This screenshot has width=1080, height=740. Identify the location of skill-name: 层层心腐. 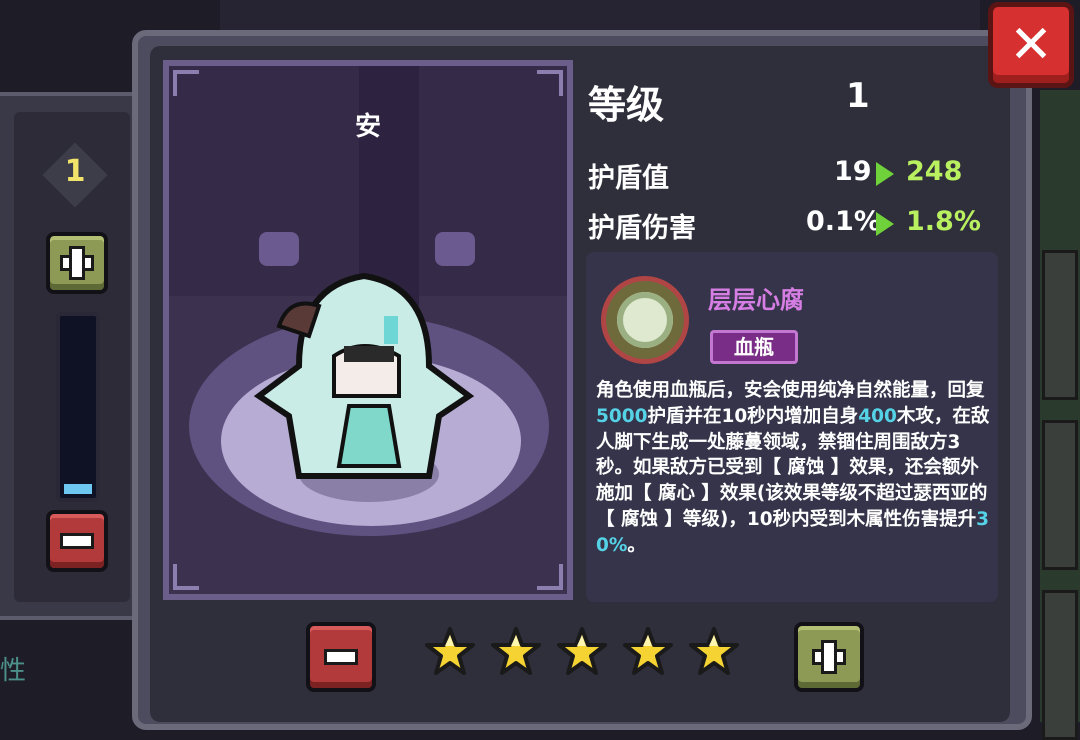
(756, 300).